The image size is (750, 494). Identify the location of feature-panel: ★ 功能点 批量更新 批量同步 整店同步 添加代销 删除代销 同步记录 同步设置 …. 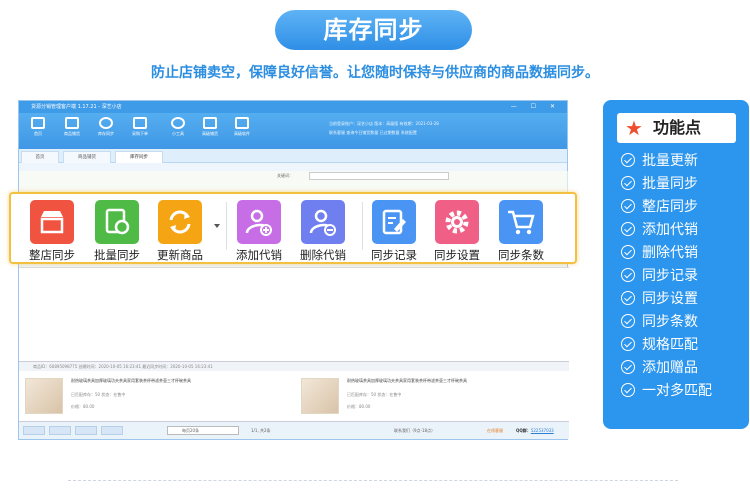
(676, 264).